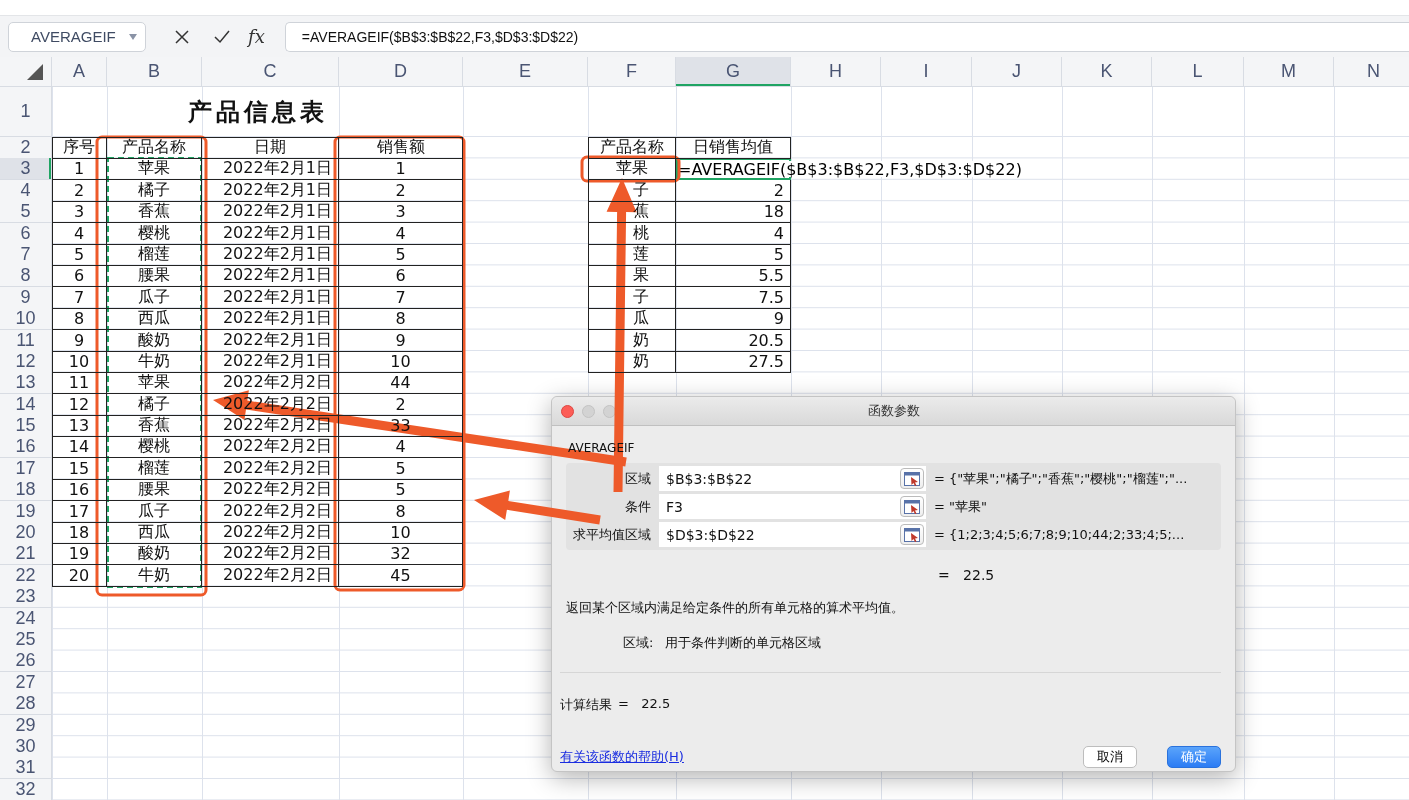 This screenshot has width=1409, height=800. What do you see at coordinates (26, 640) in the screenshot?
I see `row-header: 25` at bounding box center [26, 640].